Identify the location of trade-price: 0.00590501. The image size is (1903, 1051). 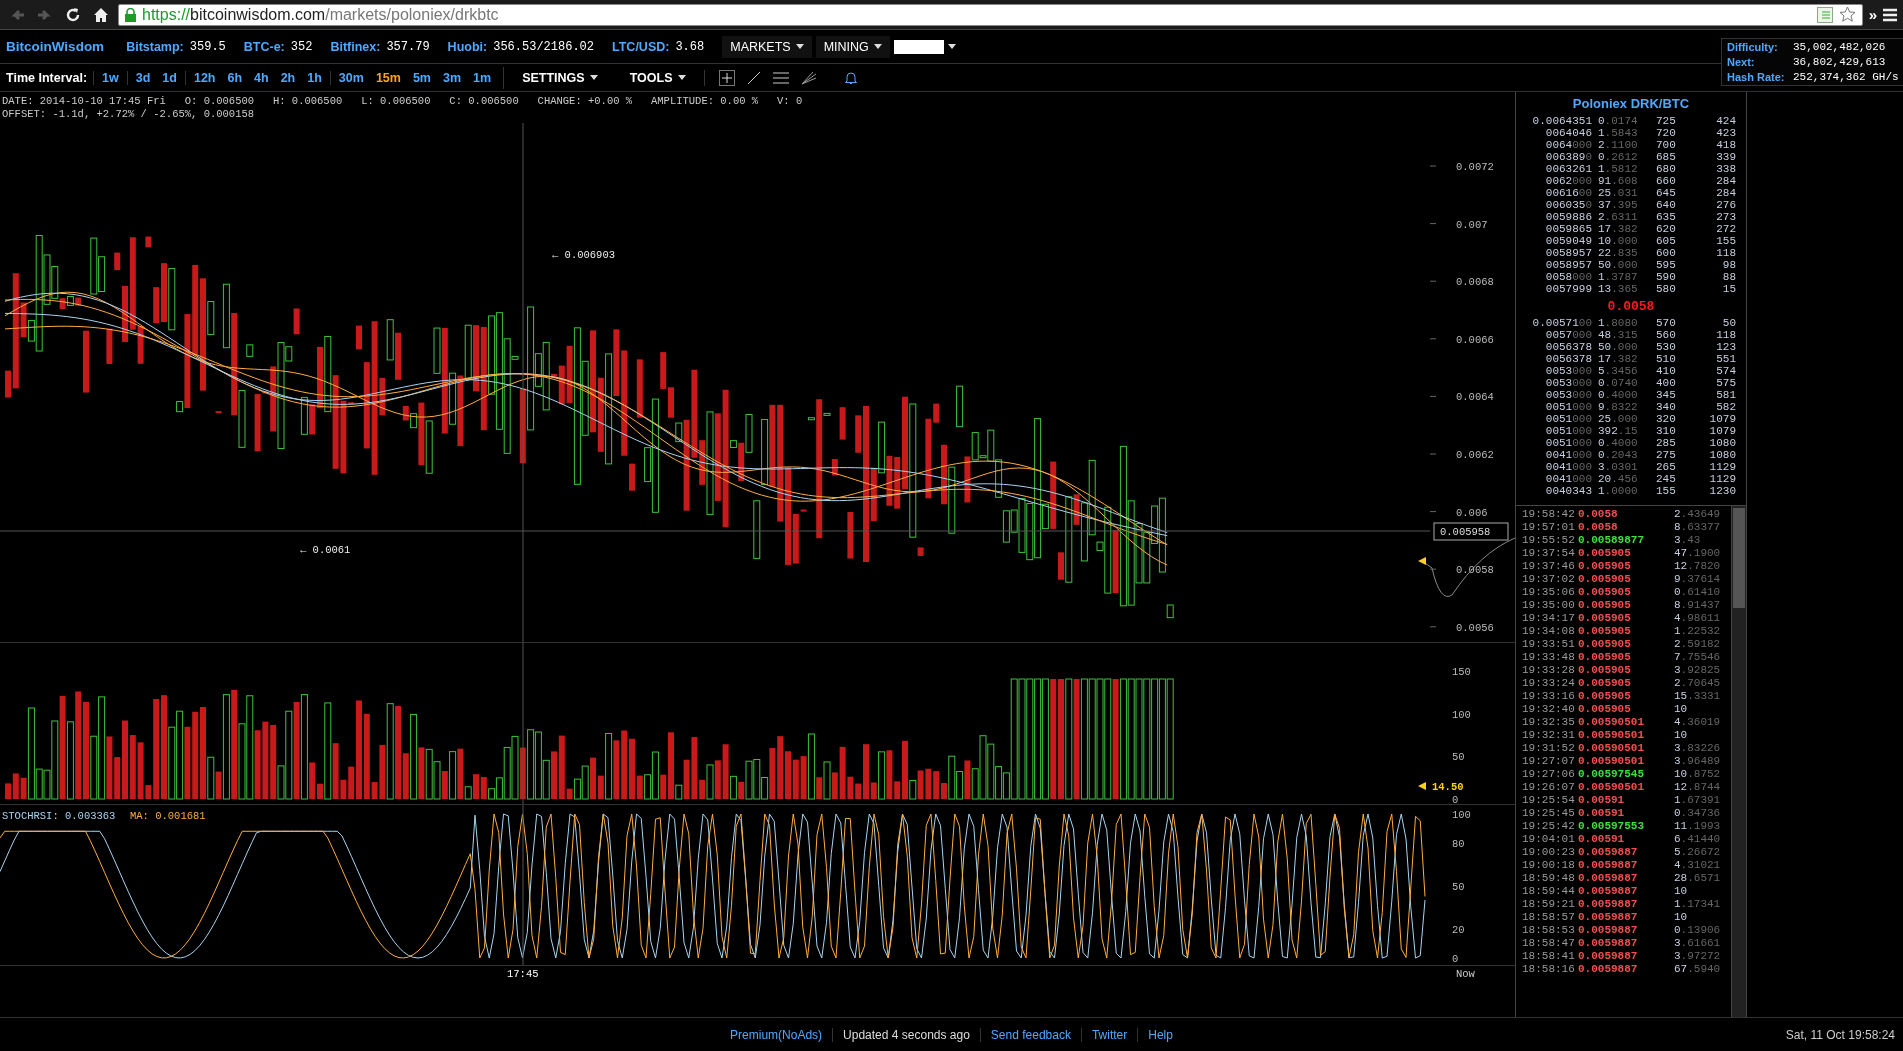
(1611, 735).